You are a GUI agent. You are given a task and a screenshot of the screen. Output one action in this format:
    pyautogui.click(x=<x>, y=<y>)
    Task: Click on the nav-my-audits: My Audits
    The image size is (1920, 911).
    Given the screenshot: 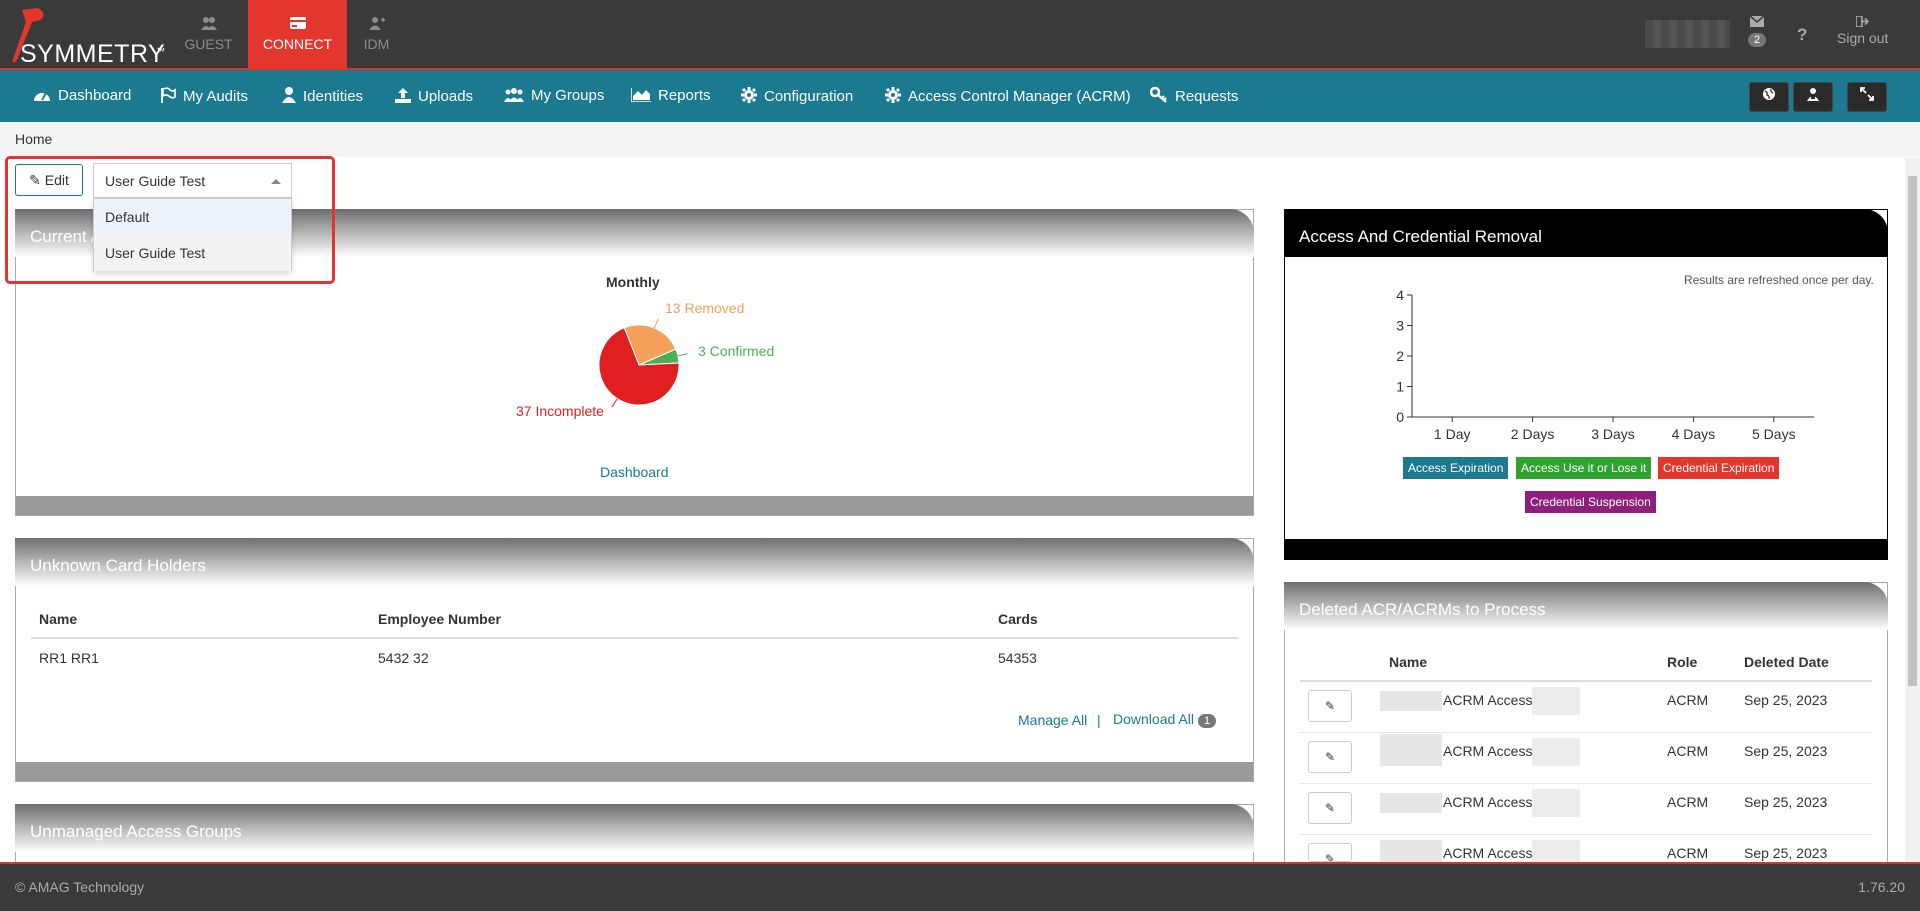 What is the action you would take?
    pyautogui.click(x=204, y=96)
    